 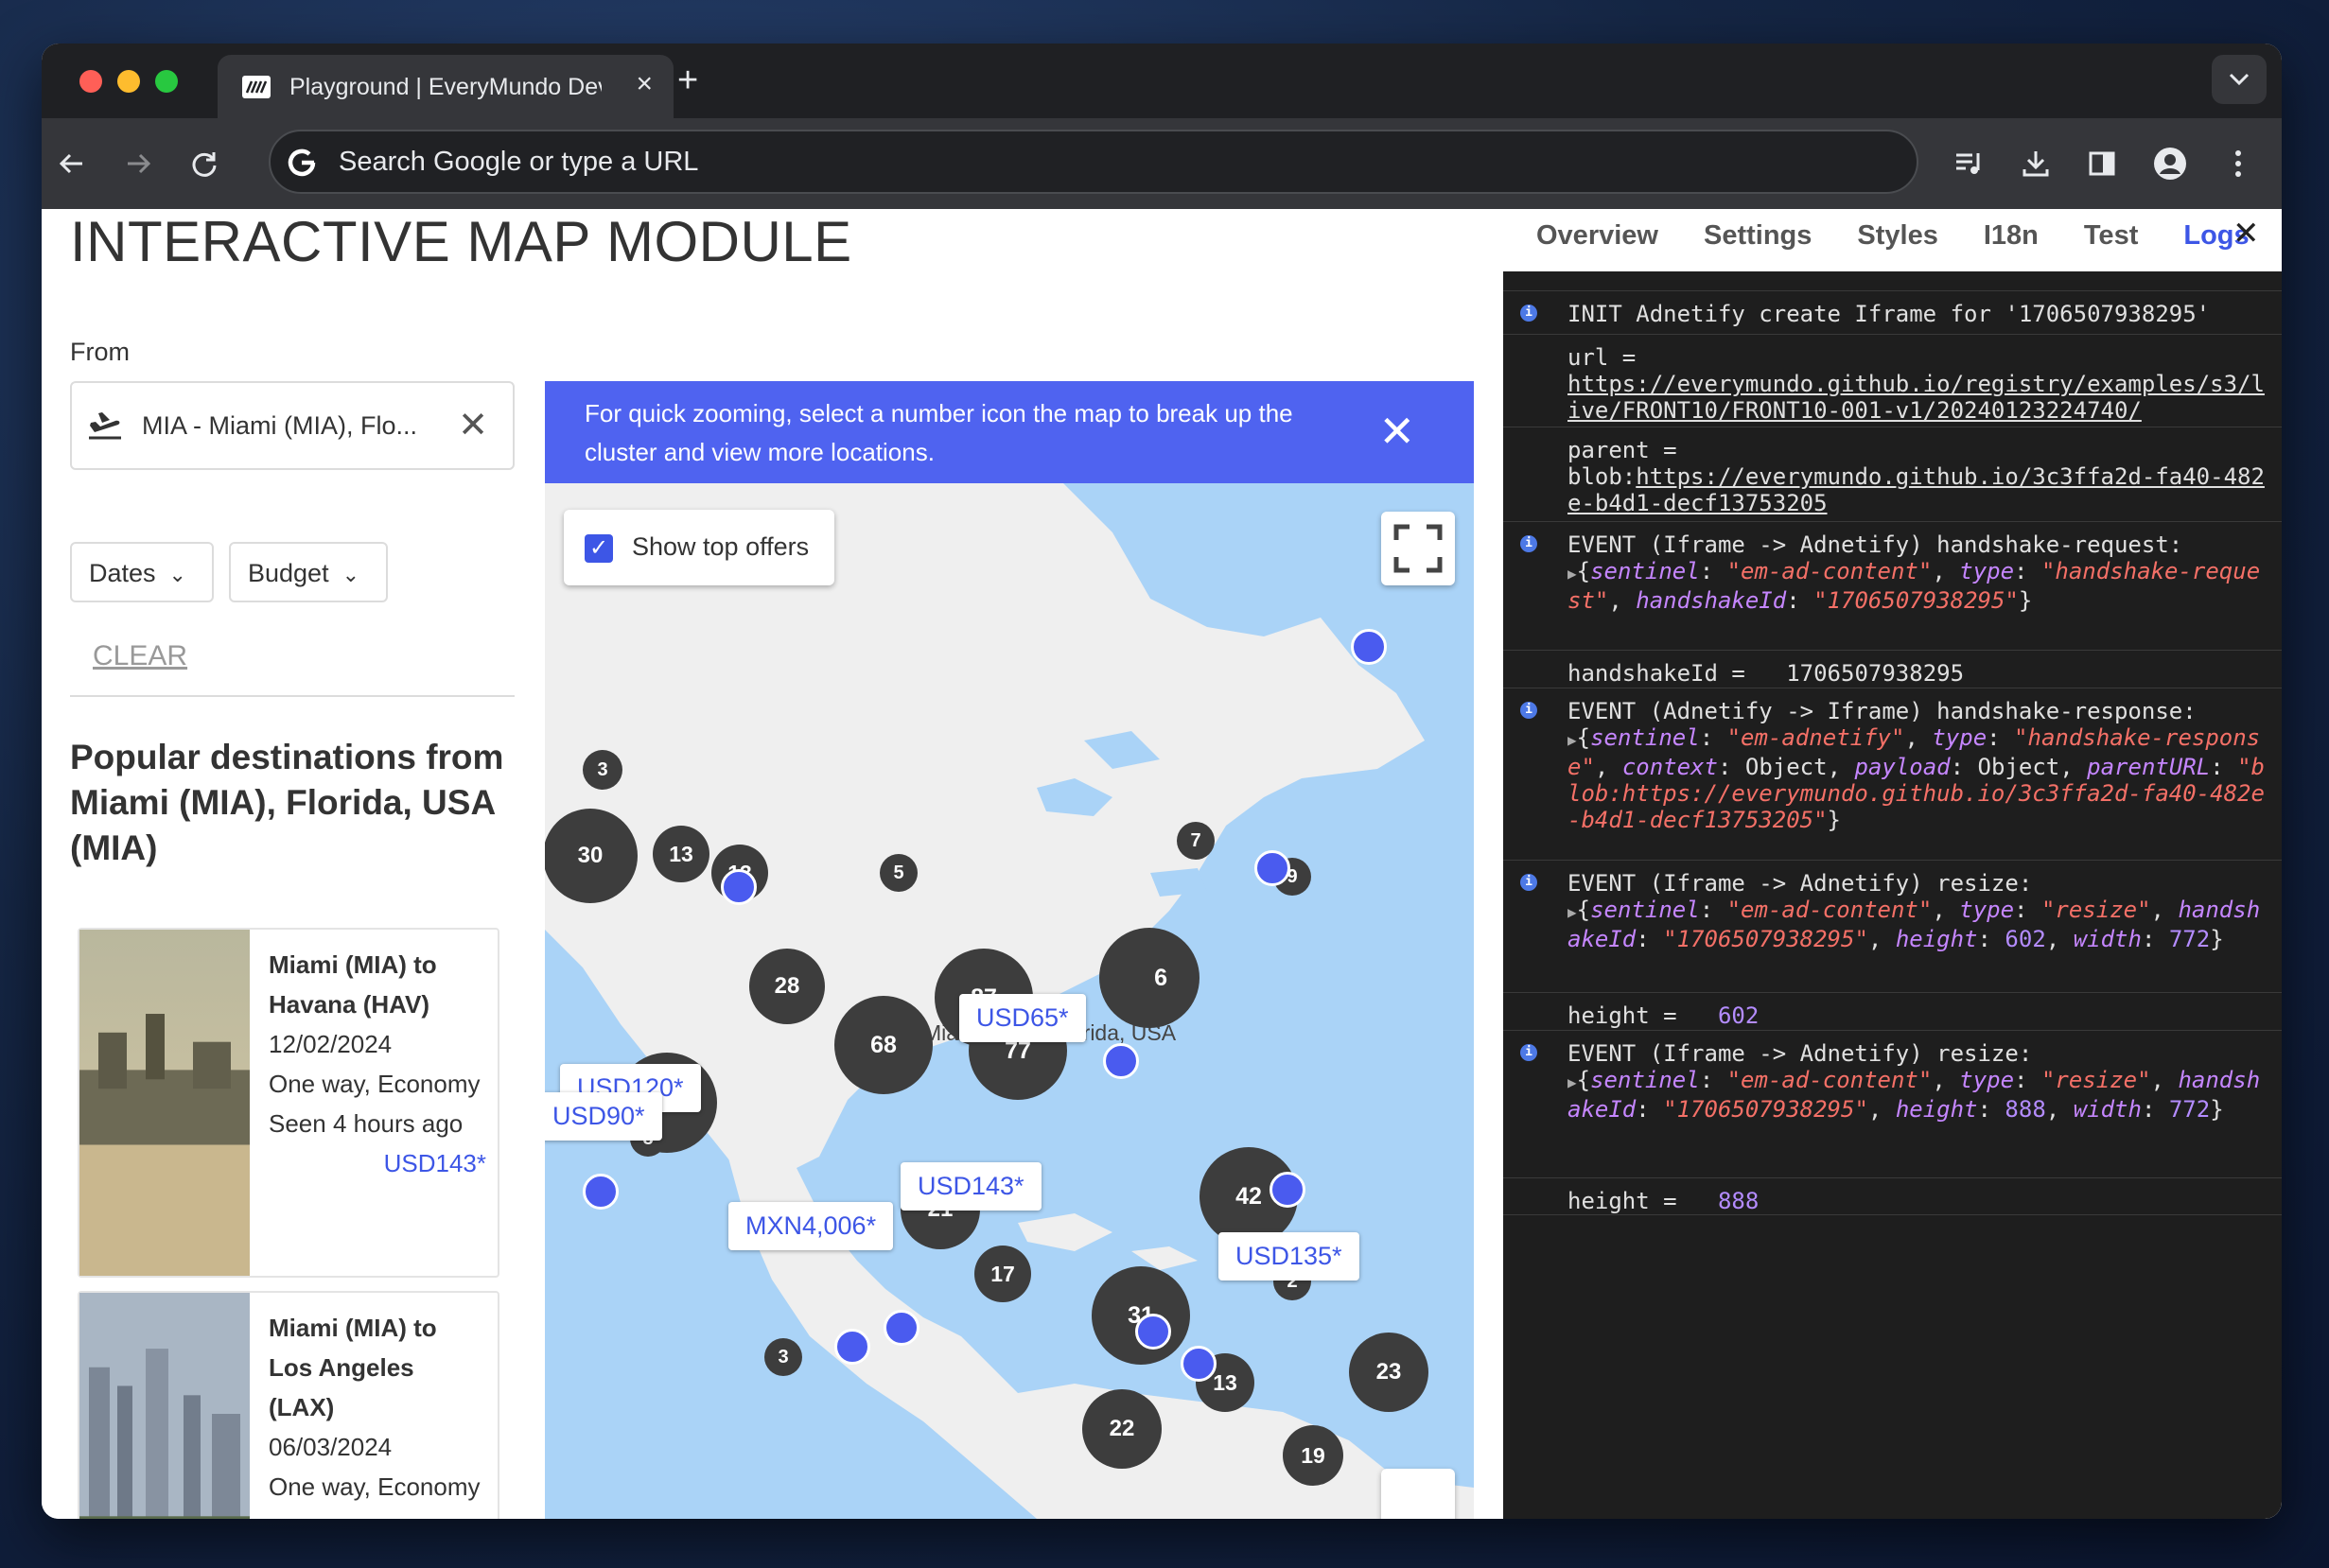 What do you see at coordinates (377, 1163) in the screenshot?
I see `card-price: USD143*` at bounding box center [377, 1163].